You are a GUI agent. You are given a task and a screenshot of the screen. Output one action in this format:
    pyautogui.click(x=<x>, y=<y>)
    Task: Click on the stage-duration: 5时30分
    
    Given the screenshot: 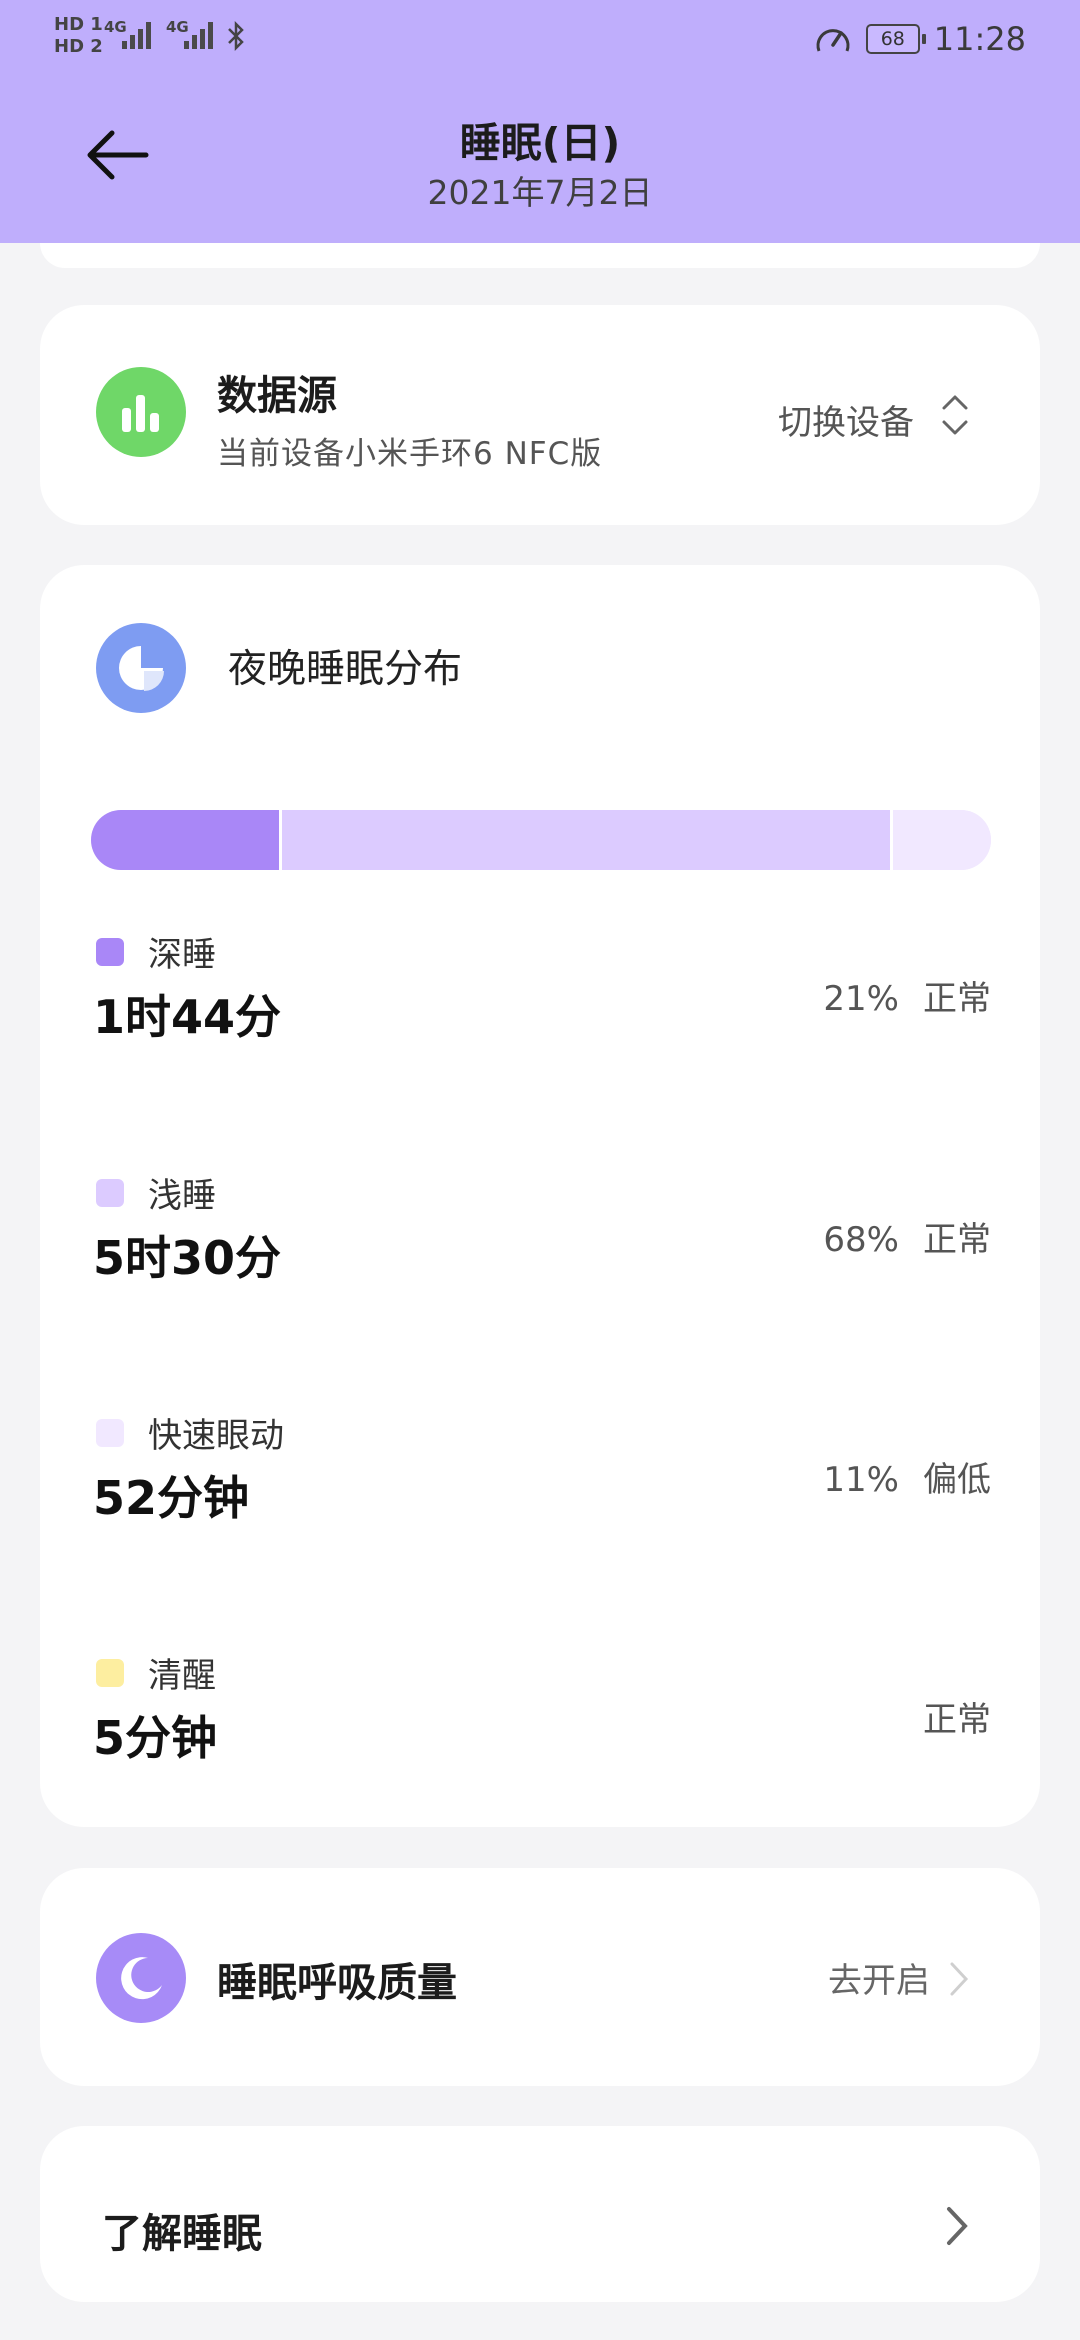 What is the action you would take?
    pyautogui.click(x=187, y=1258)
    